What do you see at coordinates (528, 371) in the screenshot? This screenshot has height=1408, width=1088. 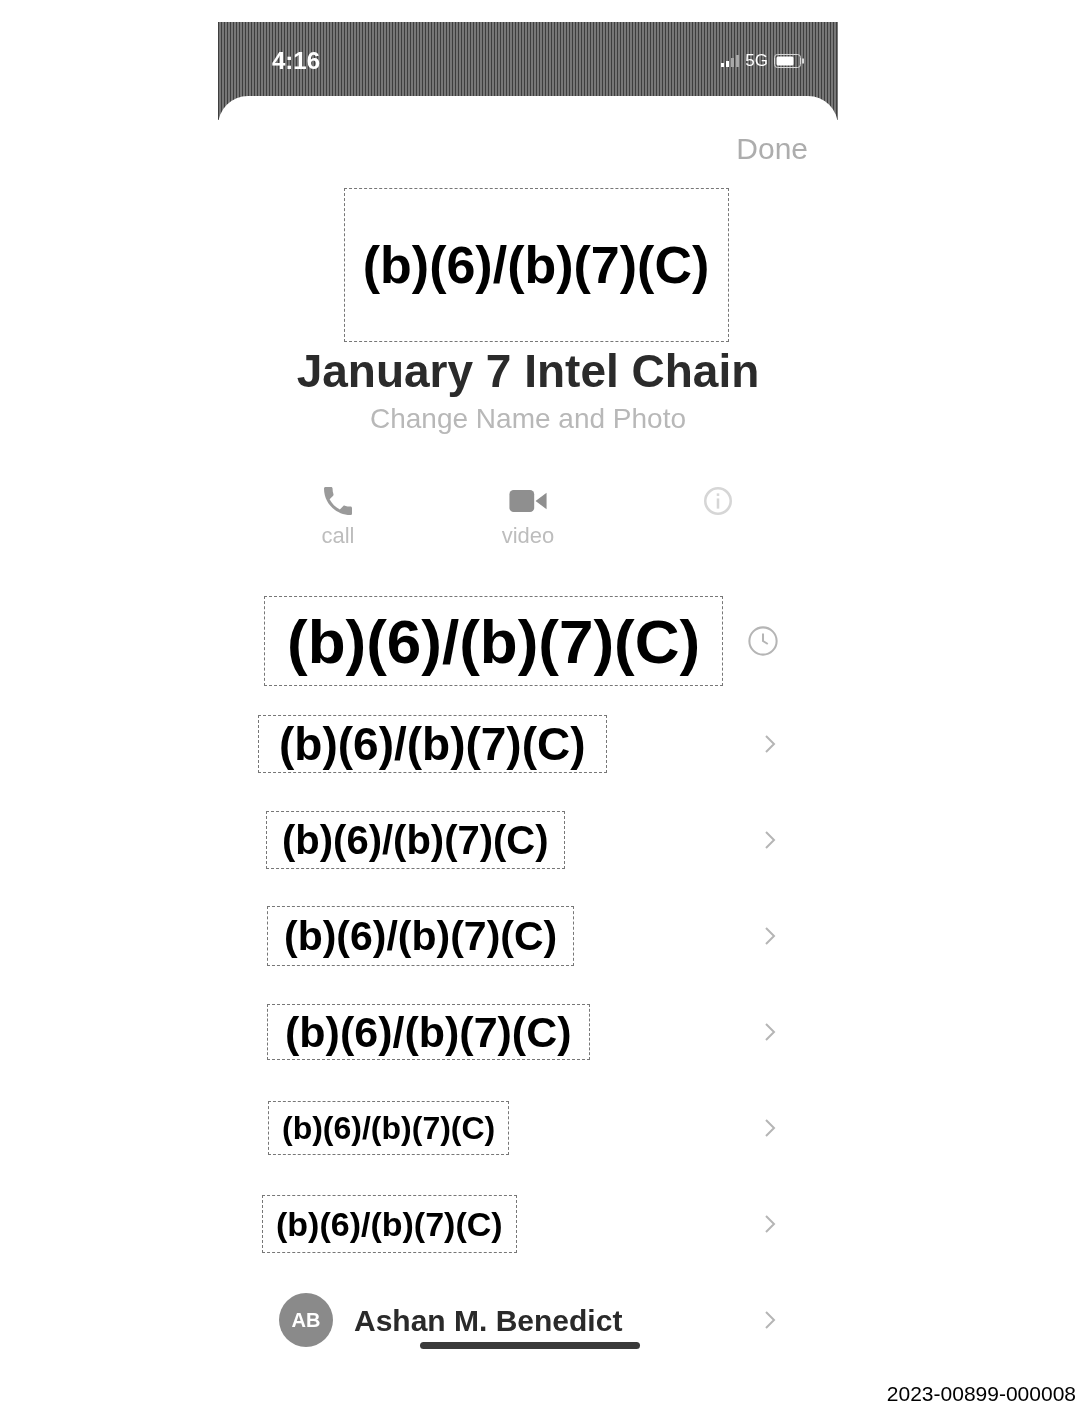 I see `group-name: January 7 Intel Chain` at bounding box center [528, 371].